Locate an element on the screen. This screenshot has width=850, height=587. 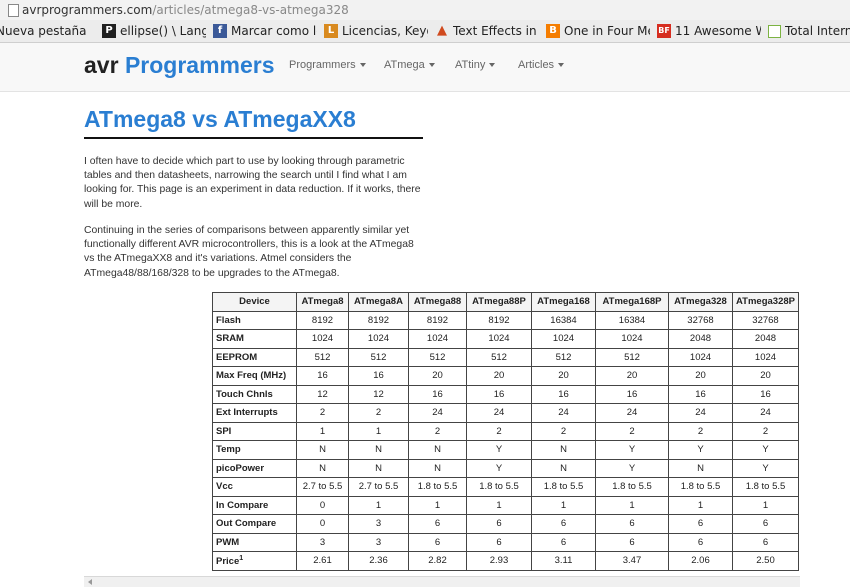
bookmark-label: ellipse() \ Lang is located at coordinates (163, 31).